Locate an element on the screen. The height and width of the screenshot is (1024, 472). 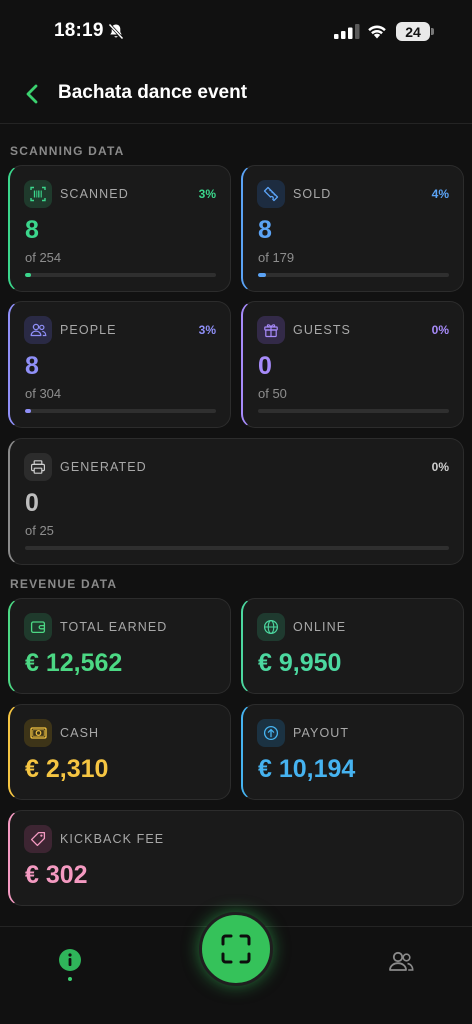
scan-button is located at coordinates (236, 949).